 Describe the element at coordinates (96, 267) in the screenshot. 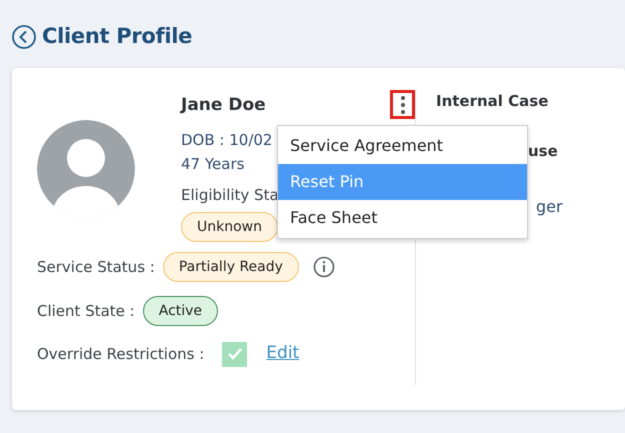

I see `service-status-label: Service Status :` at that location.